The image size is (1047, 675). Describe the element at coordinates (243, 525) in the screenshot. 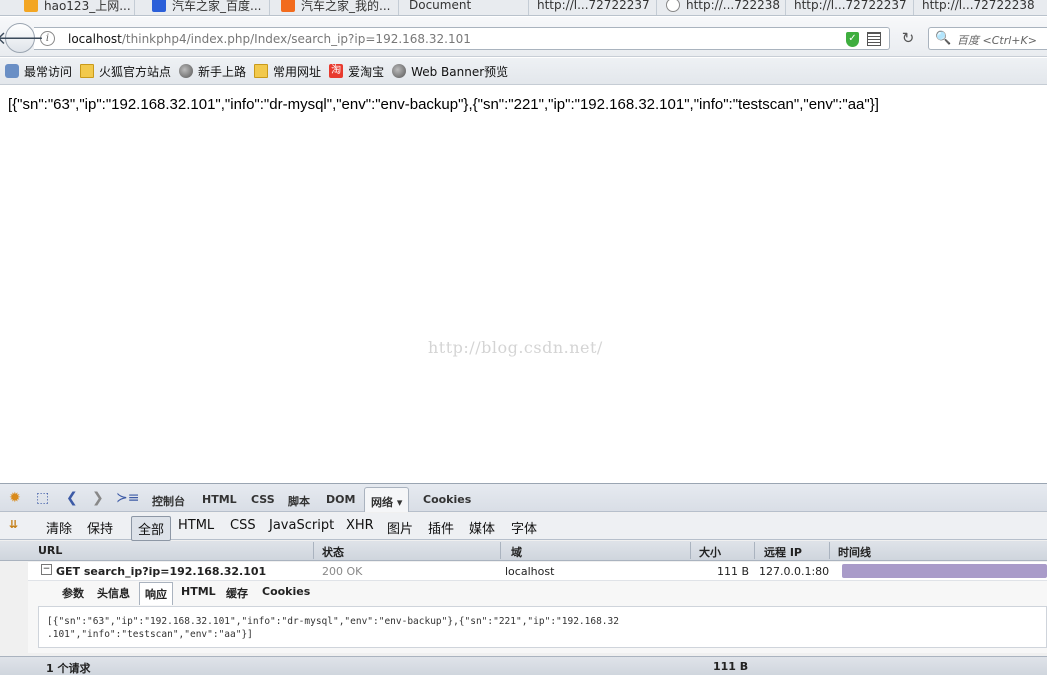

I see `filter-css: CSS` at that location.